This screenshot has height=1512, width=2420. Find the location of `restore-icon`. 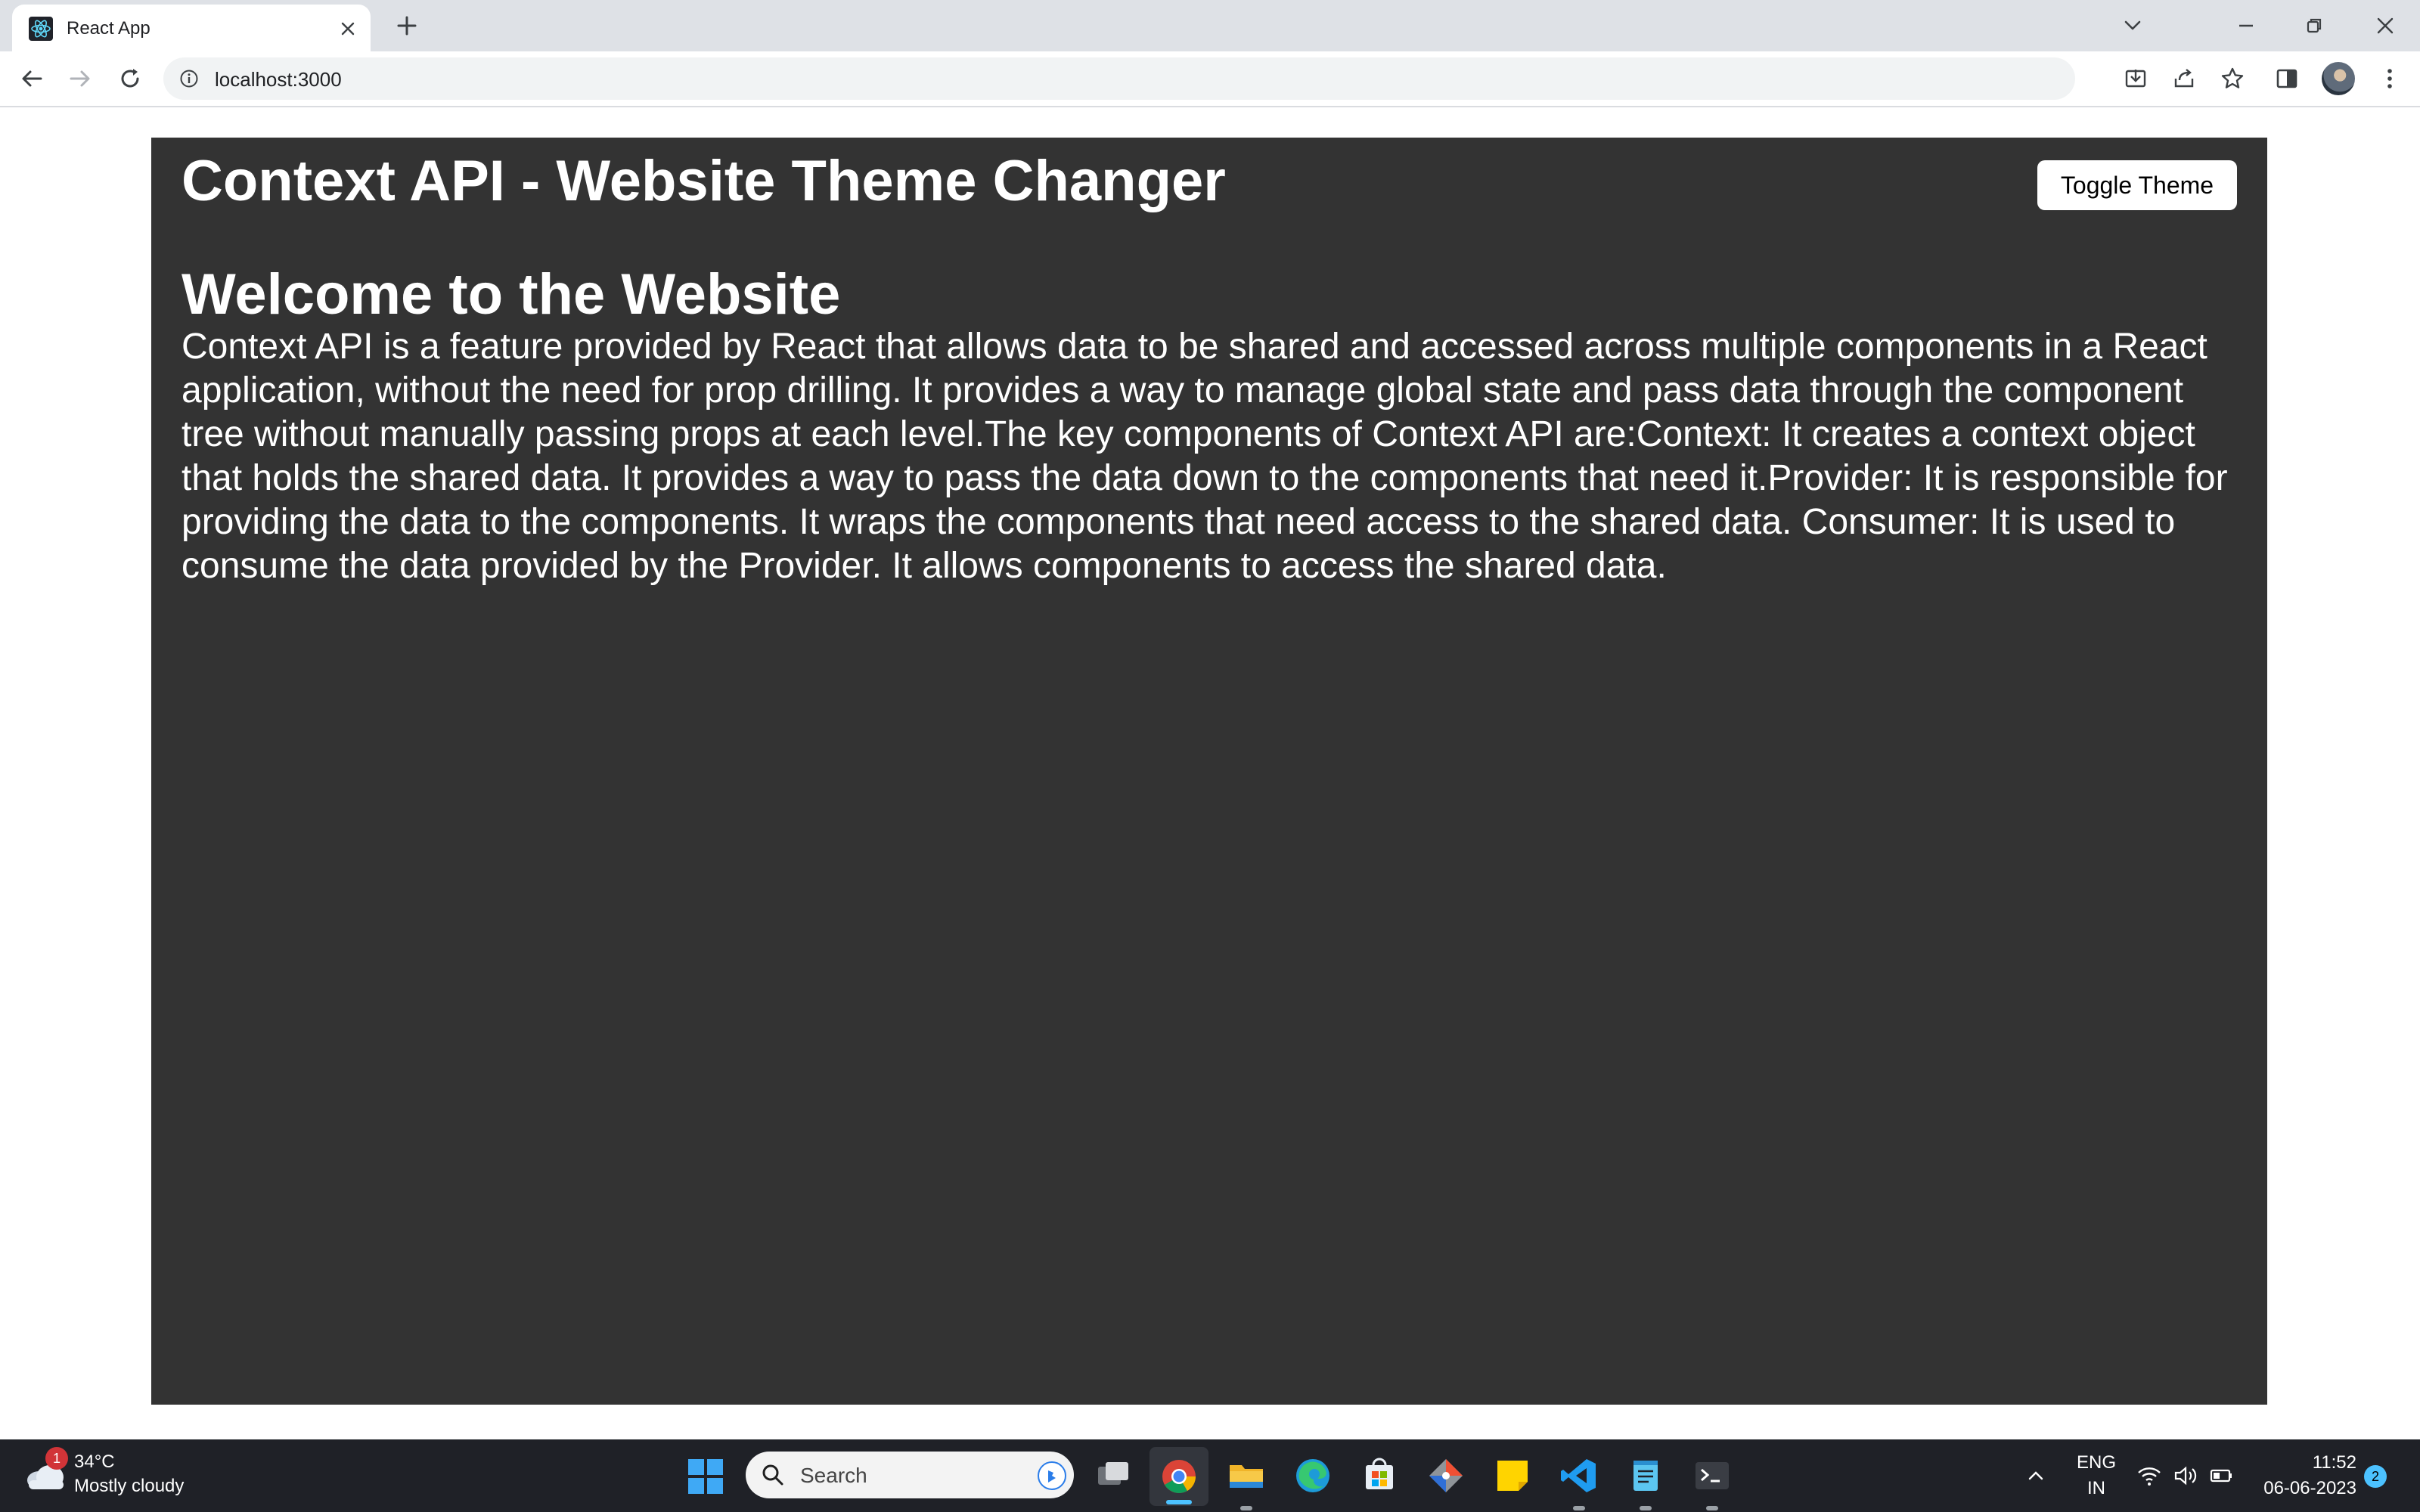

restore-icon is located at coordinates (2314, 26).